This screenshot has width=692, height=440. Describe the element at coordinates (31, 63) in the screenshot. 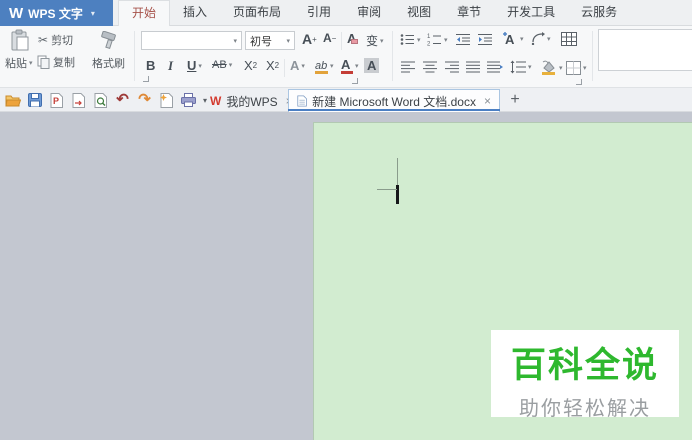

I see `paste-dropdown-icon: ▾` at that location.